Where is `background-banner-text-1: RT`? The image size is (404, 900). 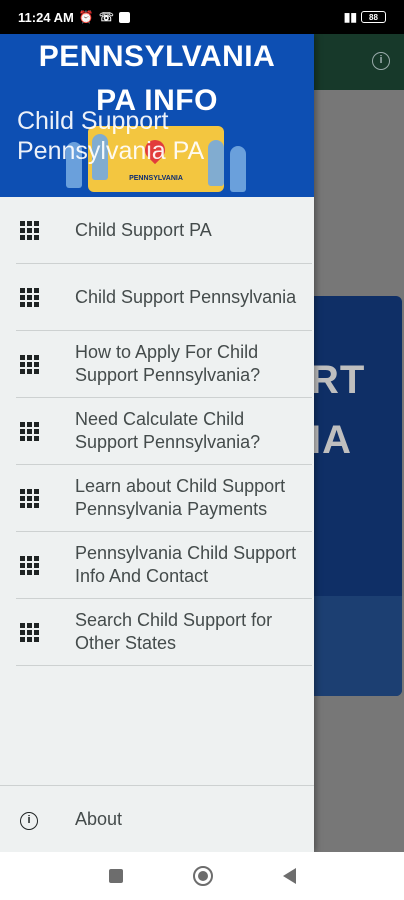
background-banner-text-1: RT is located at coordinates (338, 380).